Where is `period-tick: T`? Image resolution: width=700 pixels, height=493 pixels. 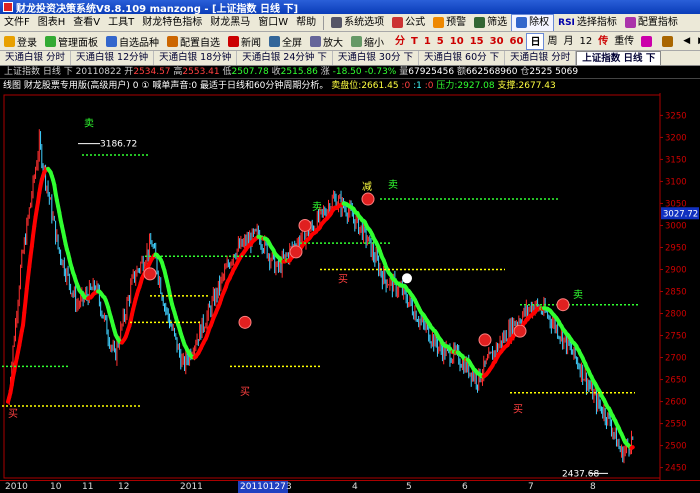
period-tick: T is located at coordinates (414, 41).